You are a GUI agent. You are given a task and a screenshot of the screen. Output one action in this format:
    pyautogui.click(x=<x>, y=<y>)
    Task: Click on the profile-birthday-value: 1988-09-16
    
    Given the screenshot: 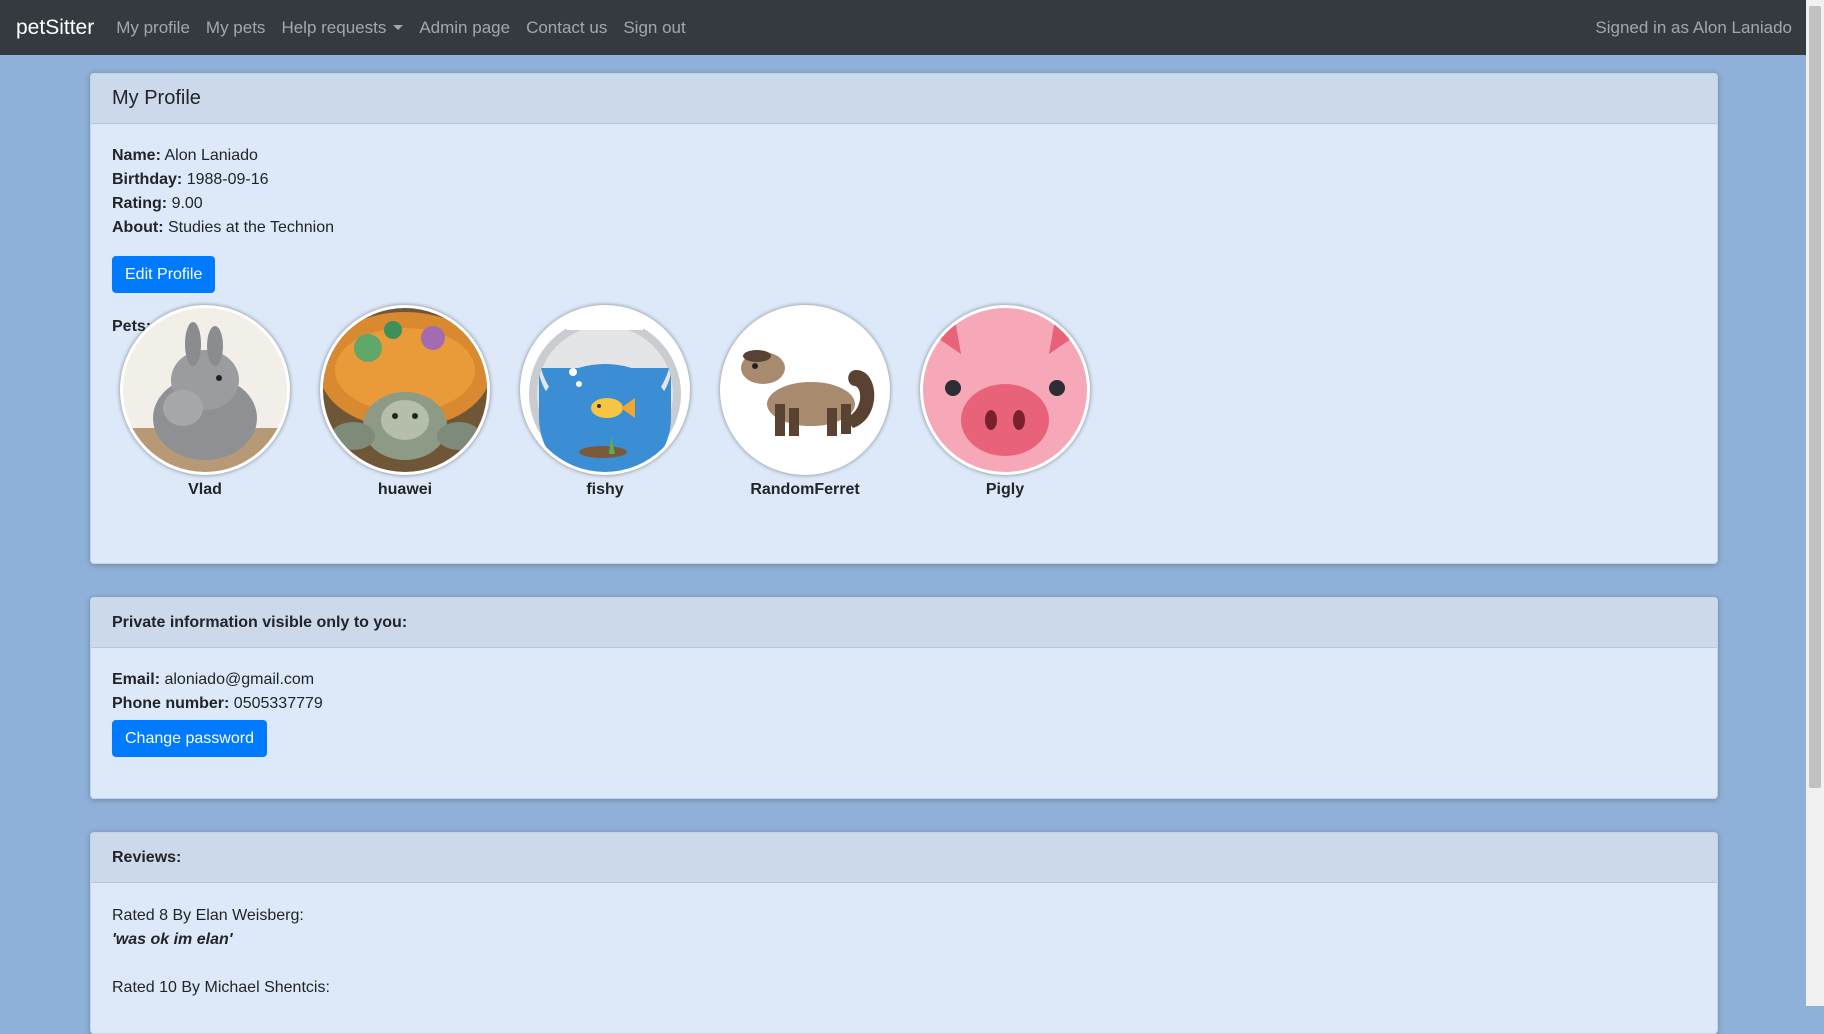 What is the action you would take?
    pyautogui.click(x=227, y=179)
    